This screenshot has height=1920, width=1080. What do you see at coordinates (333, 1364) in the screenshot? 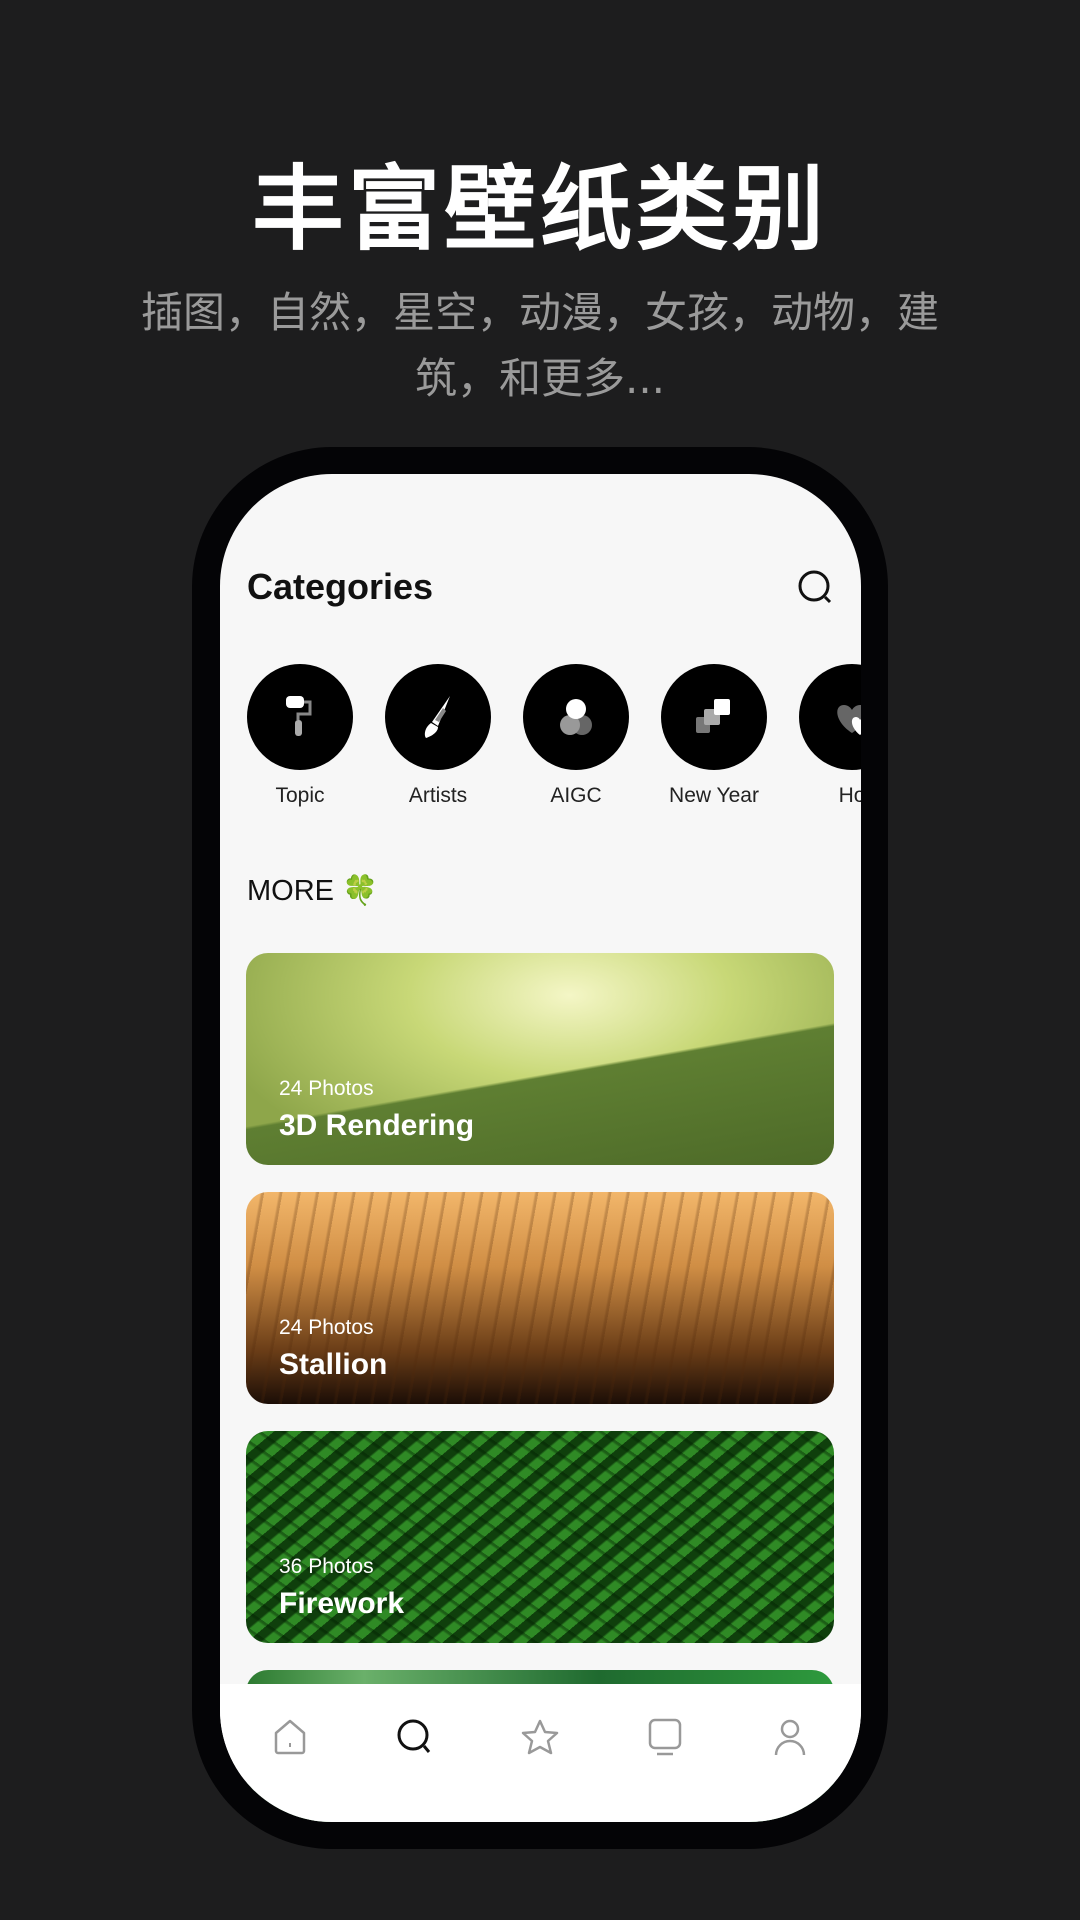
I see `card-title: Stallion` at bounding box center [333, 1364].